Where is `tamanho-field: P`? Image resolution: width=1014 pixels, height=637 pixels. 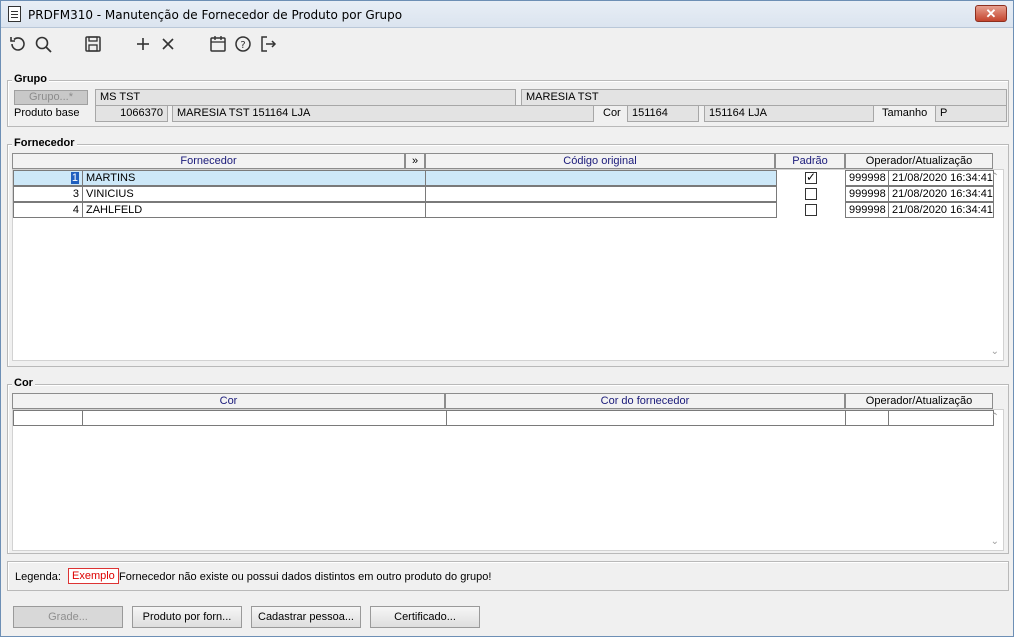 tamanho-field: P is located at coordinates (971, 113).